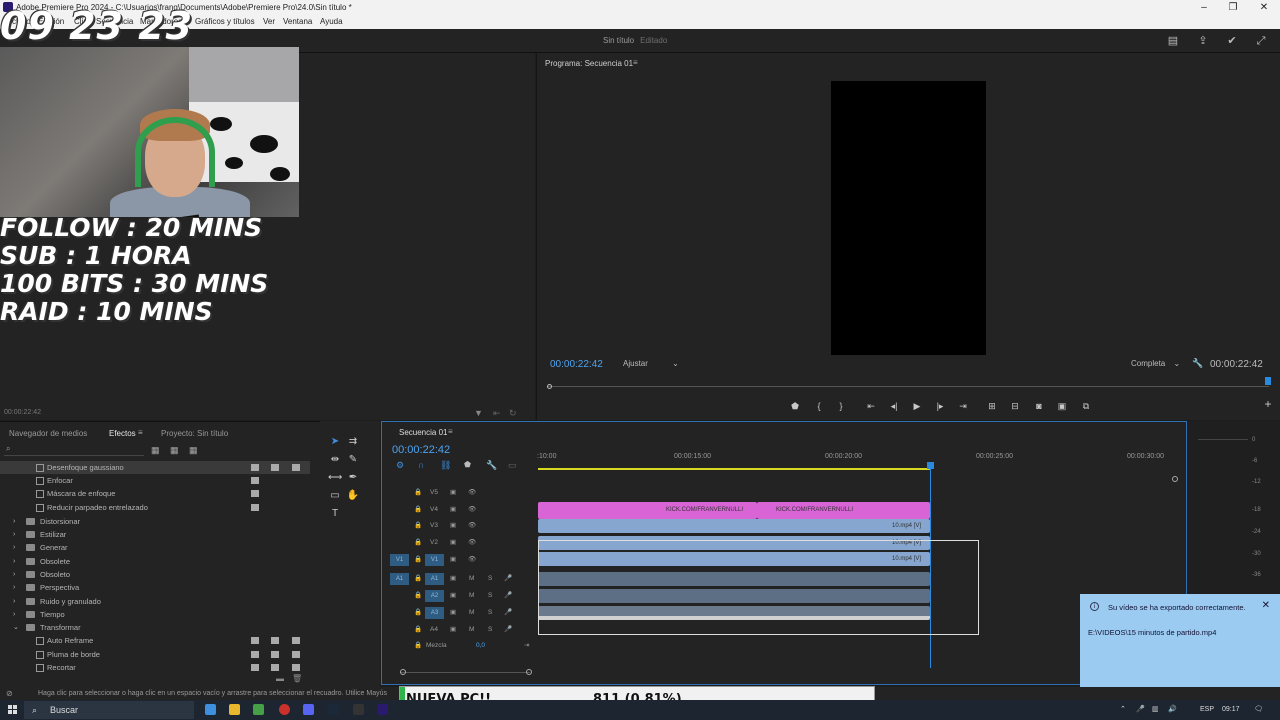  Describe the element at coordinates (335, 460) in the screenshot. I see `ripple-edit-icon: ⇹` at that location.